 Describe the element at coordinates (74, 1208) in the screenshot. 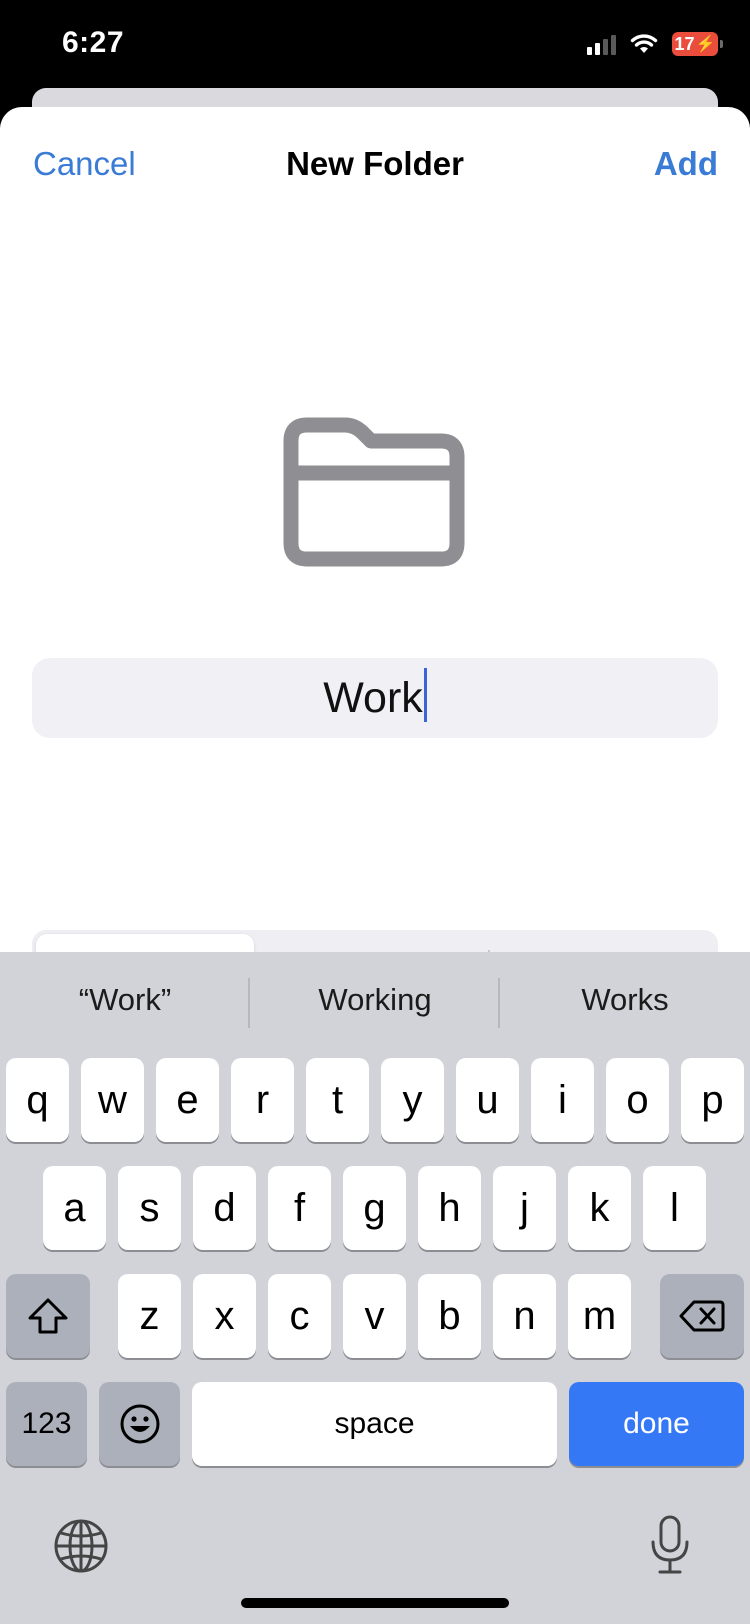

I see `key-a: a` at that location.